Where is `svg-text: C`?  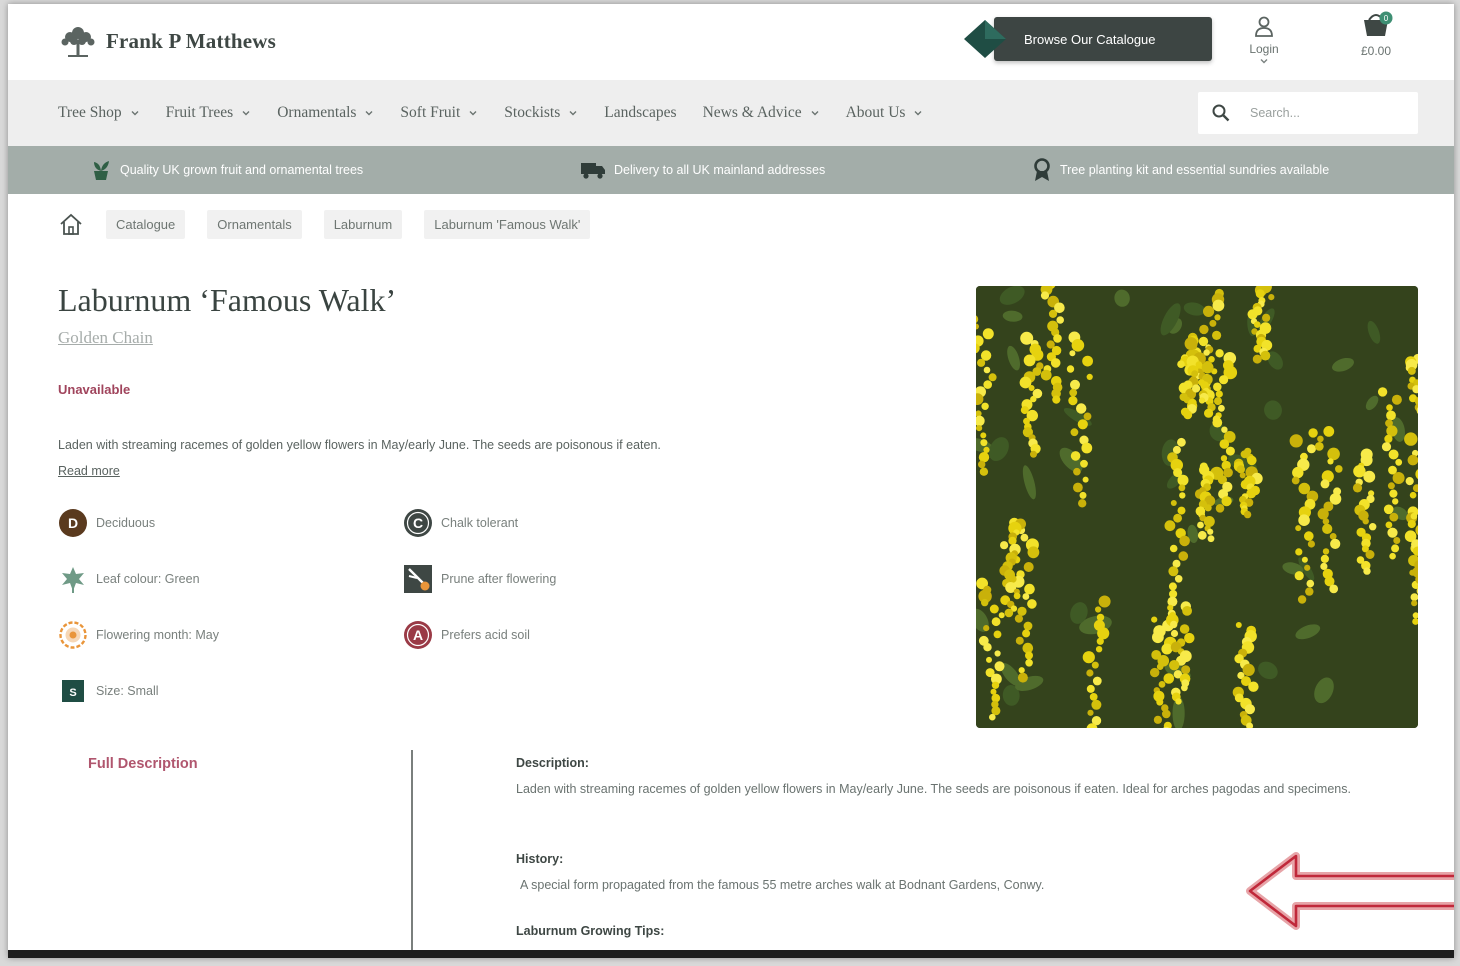
svg-text: C is located at coordinates (418, 523).